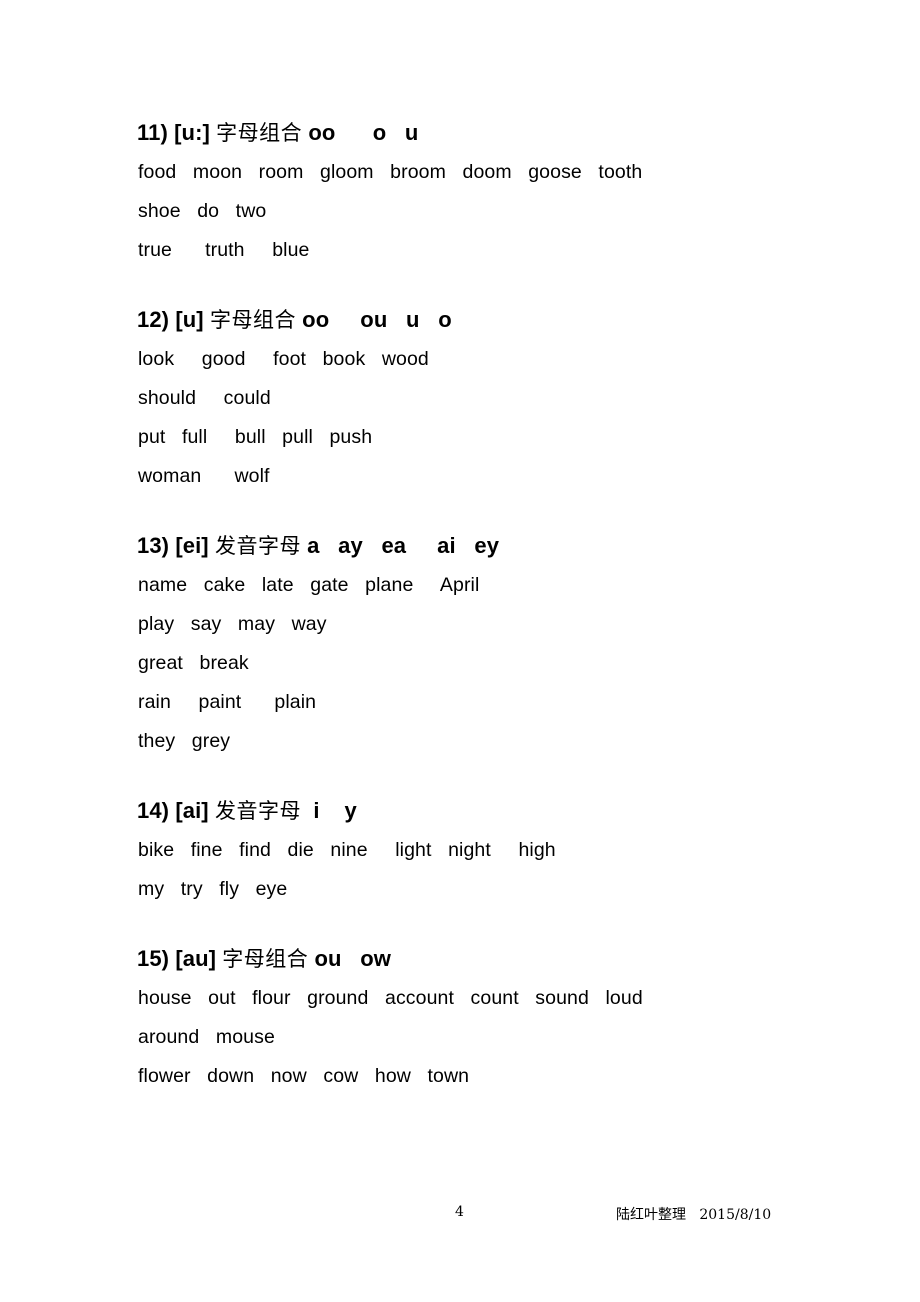 Image resolution: width=920 pixels, height=1302 pixels. Describe the element at coordinates (283, 359) in the screenshot. I see `word-line: look good foot book wood` at that location.